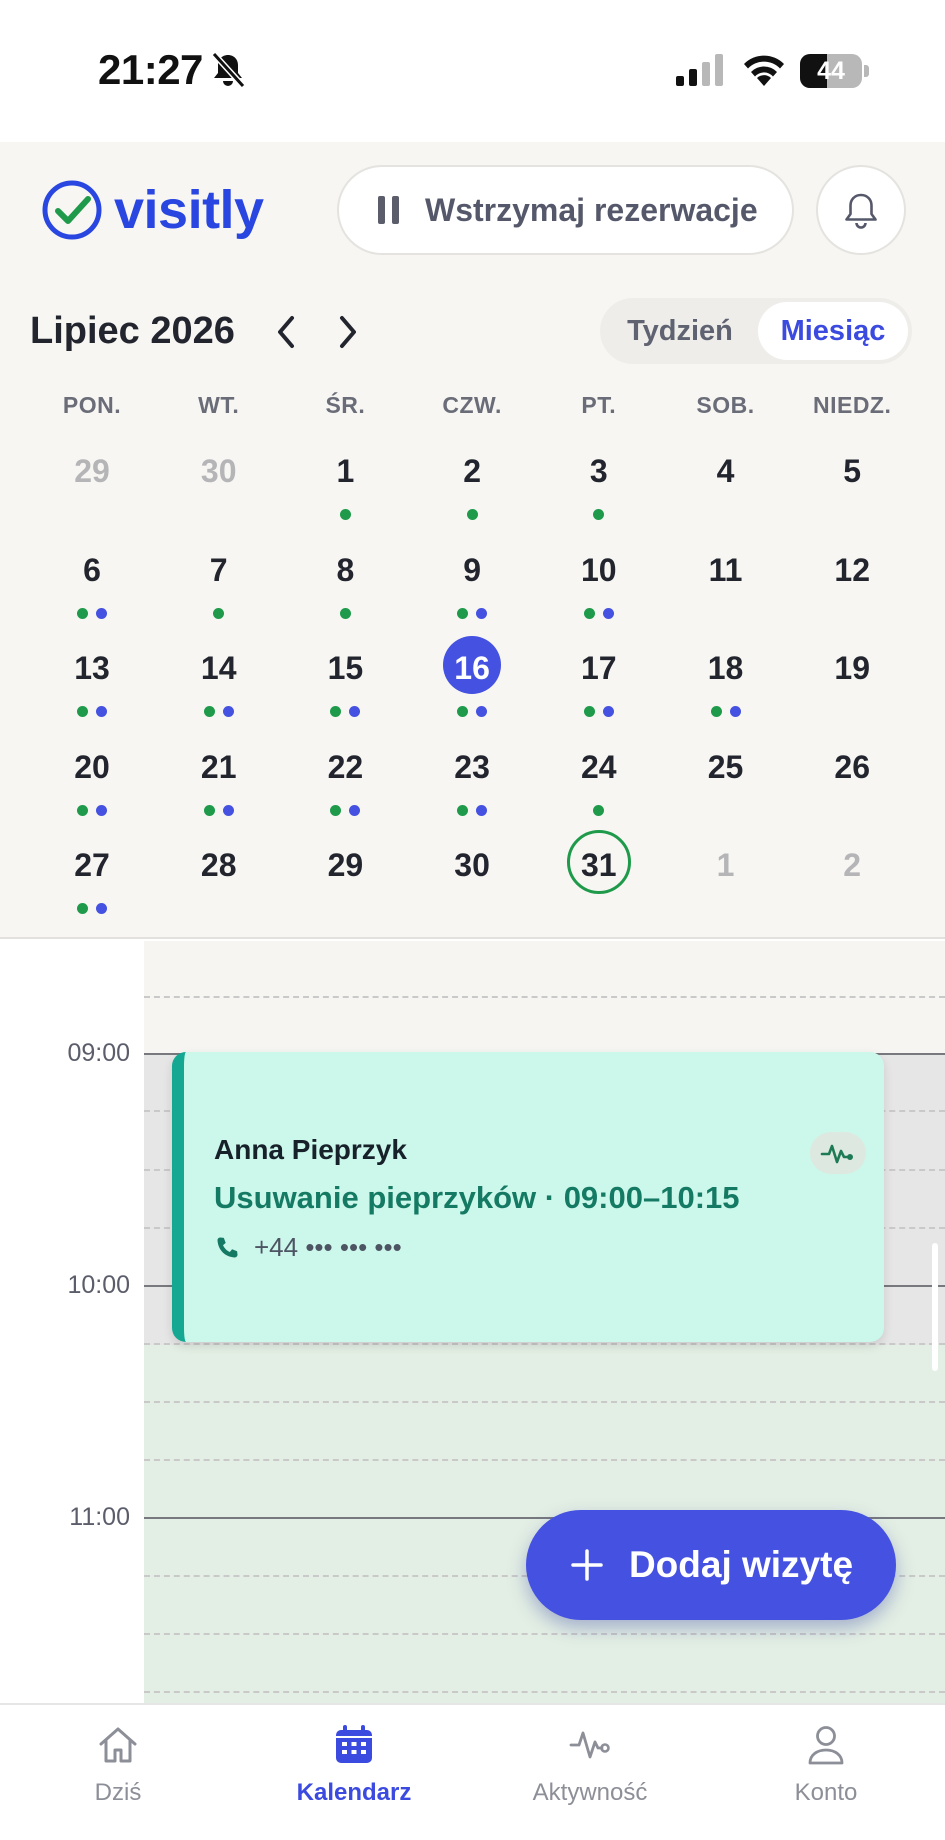 The height and width of the screenshot is (1840, 945). What do you see at coordinates (852, 405) in the screenshot?
I see `weekday-label: NIEDZ.` at bounding box center [852, 405].